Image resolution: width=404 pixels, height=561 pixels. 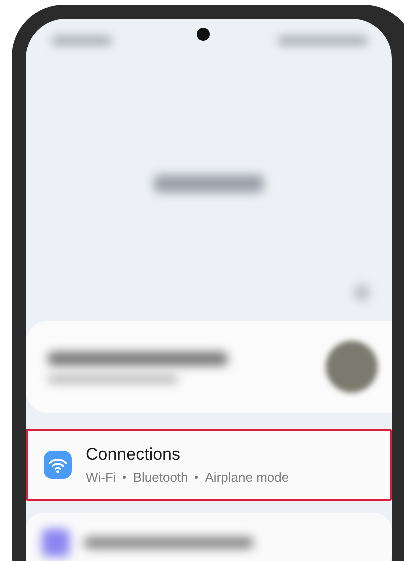 What do you see at coordinates (203, 34) in the screenshot?
I see `camera-icon` at bounding box center [203, 34].